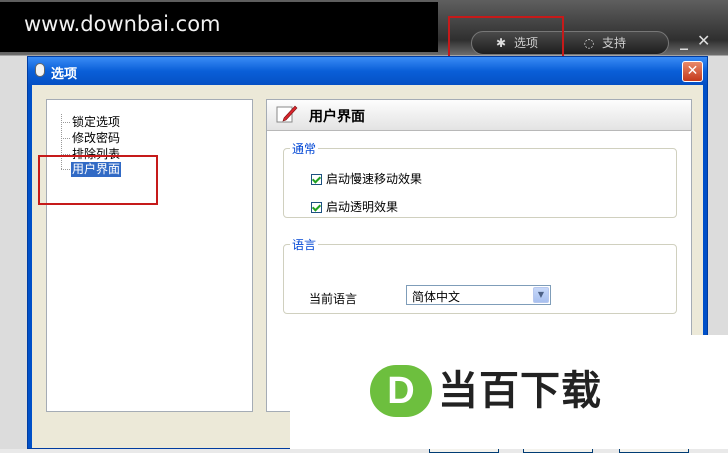 This screenshot has height=453, width=728. What do you see at coordinates (304, 245) in the screenshot?
I see `language-group-legend: 语言` at bounding box center [304, 245].